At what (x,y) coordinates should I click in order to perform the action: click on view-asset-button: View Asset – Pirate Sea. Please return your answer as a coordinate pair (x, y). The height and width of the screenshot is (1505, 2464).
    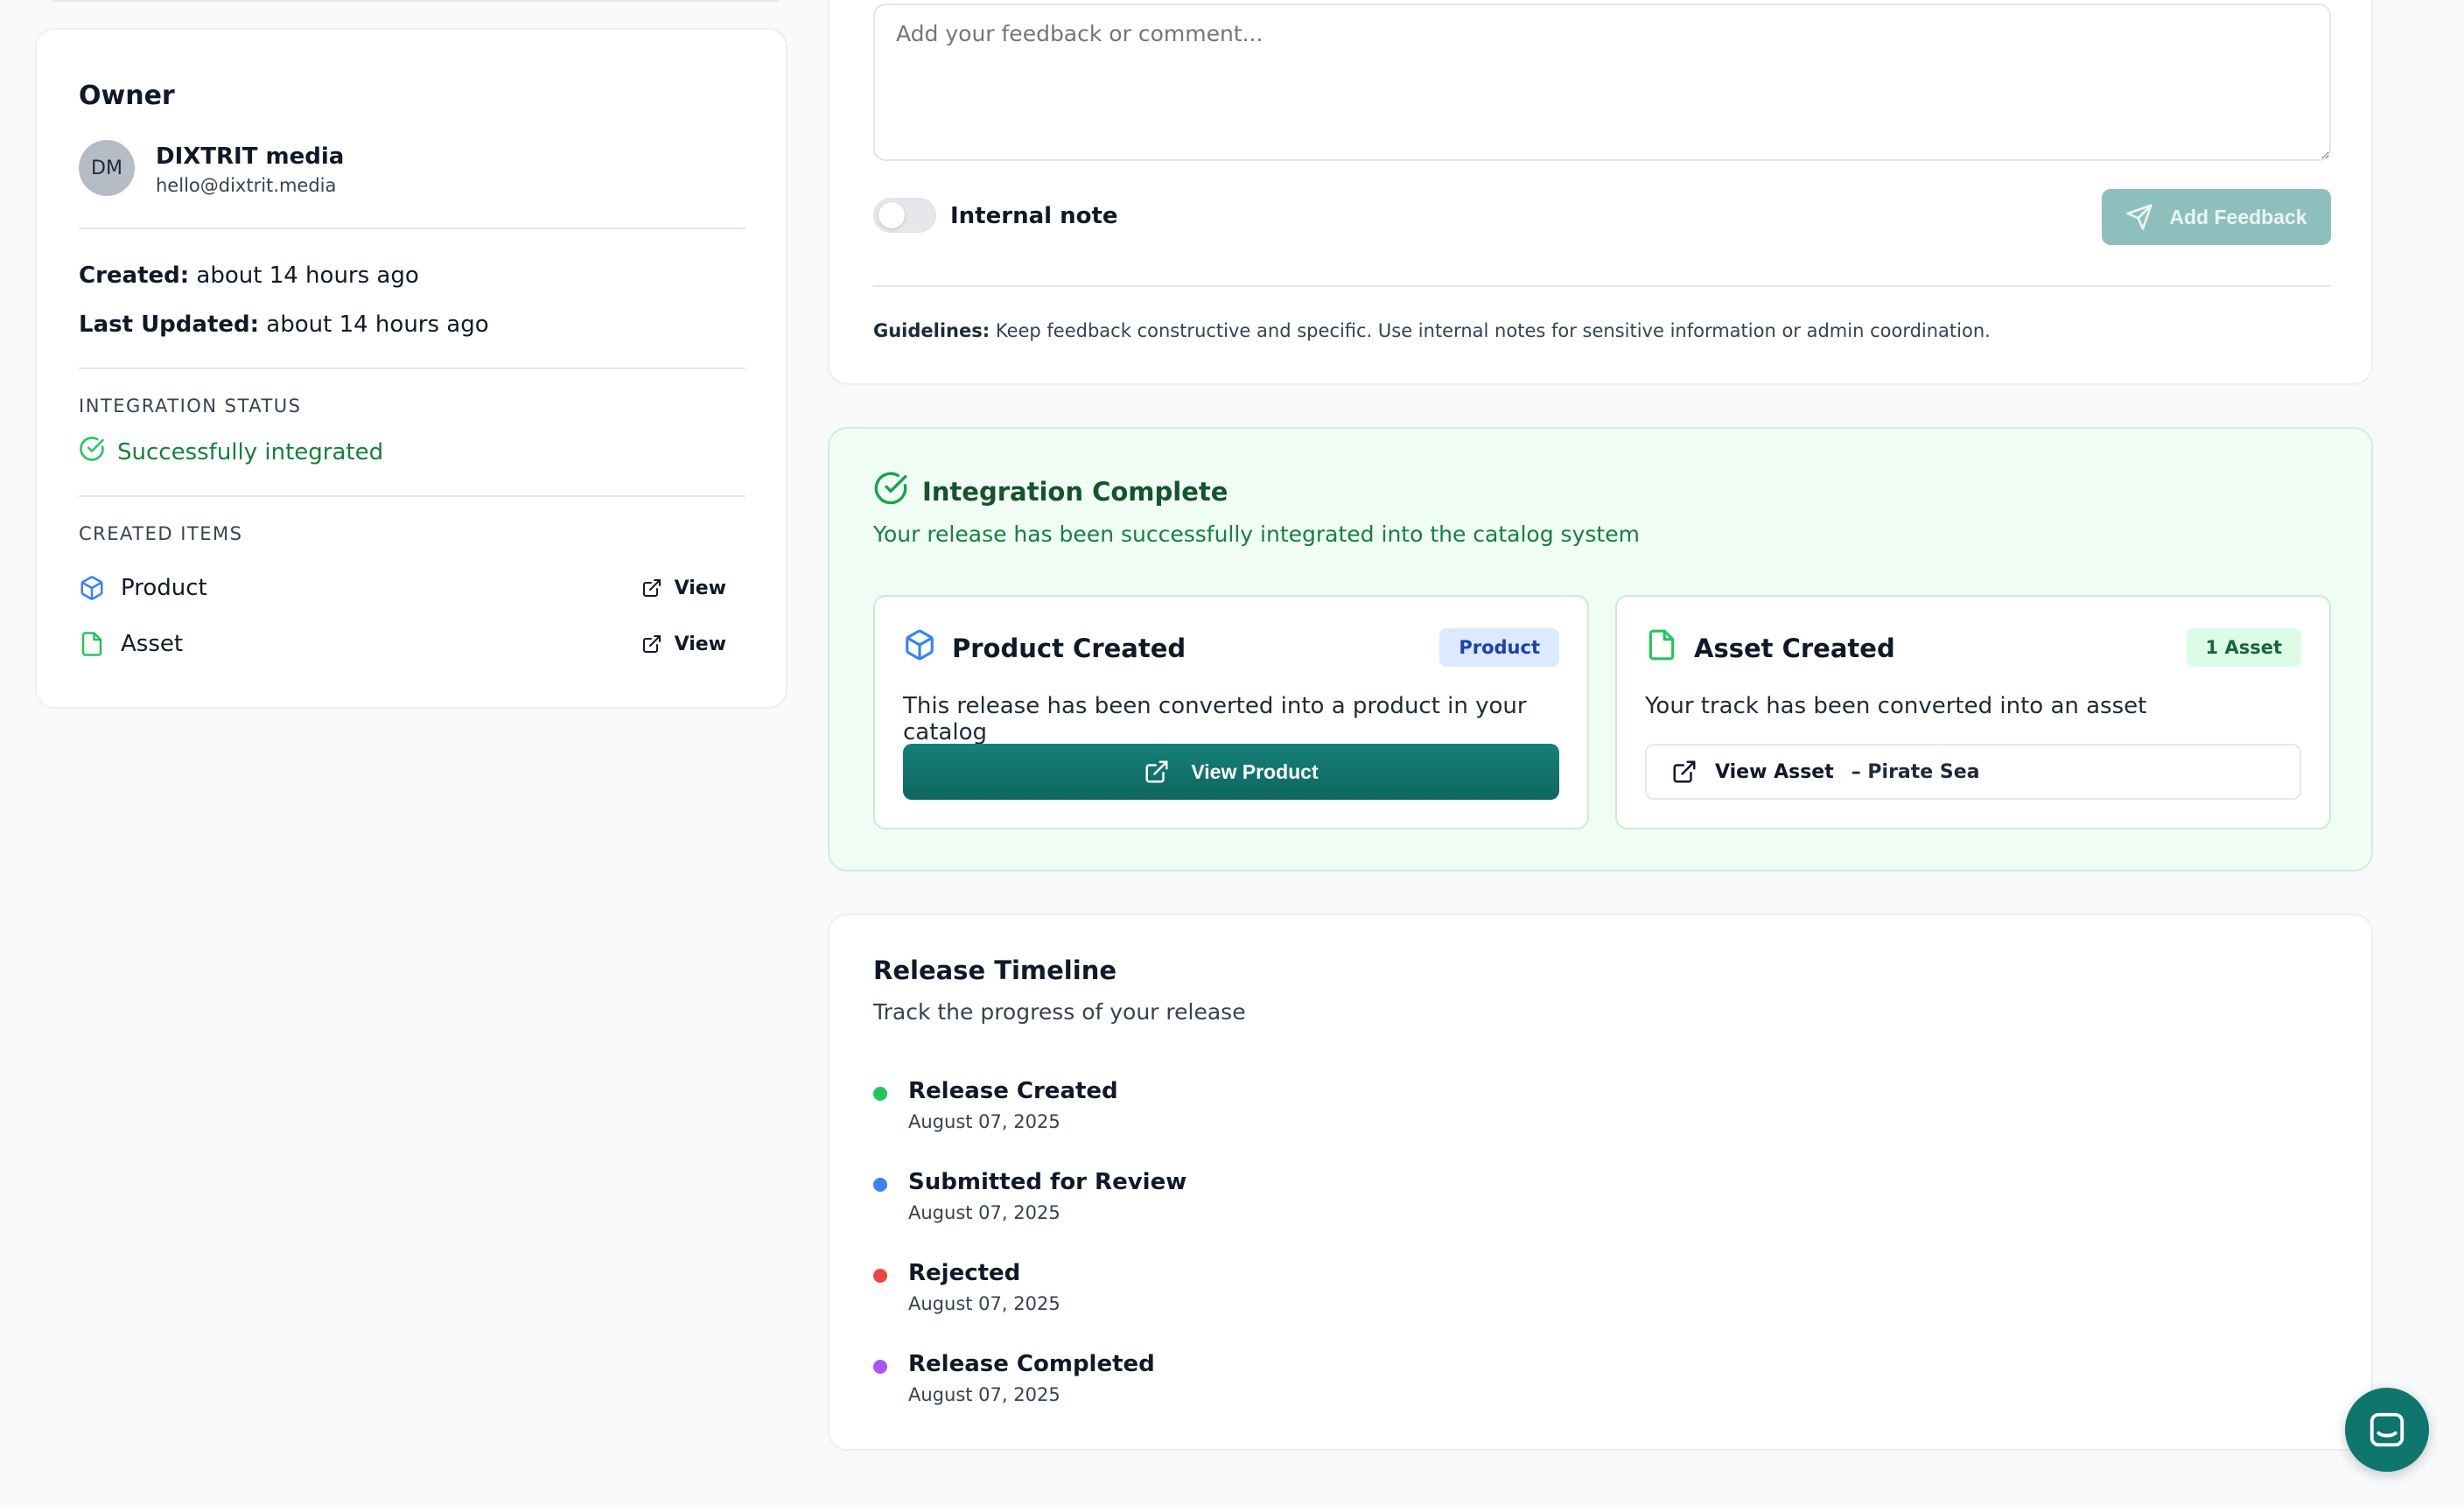
    Looking at the image, I should click on (1973, 772).